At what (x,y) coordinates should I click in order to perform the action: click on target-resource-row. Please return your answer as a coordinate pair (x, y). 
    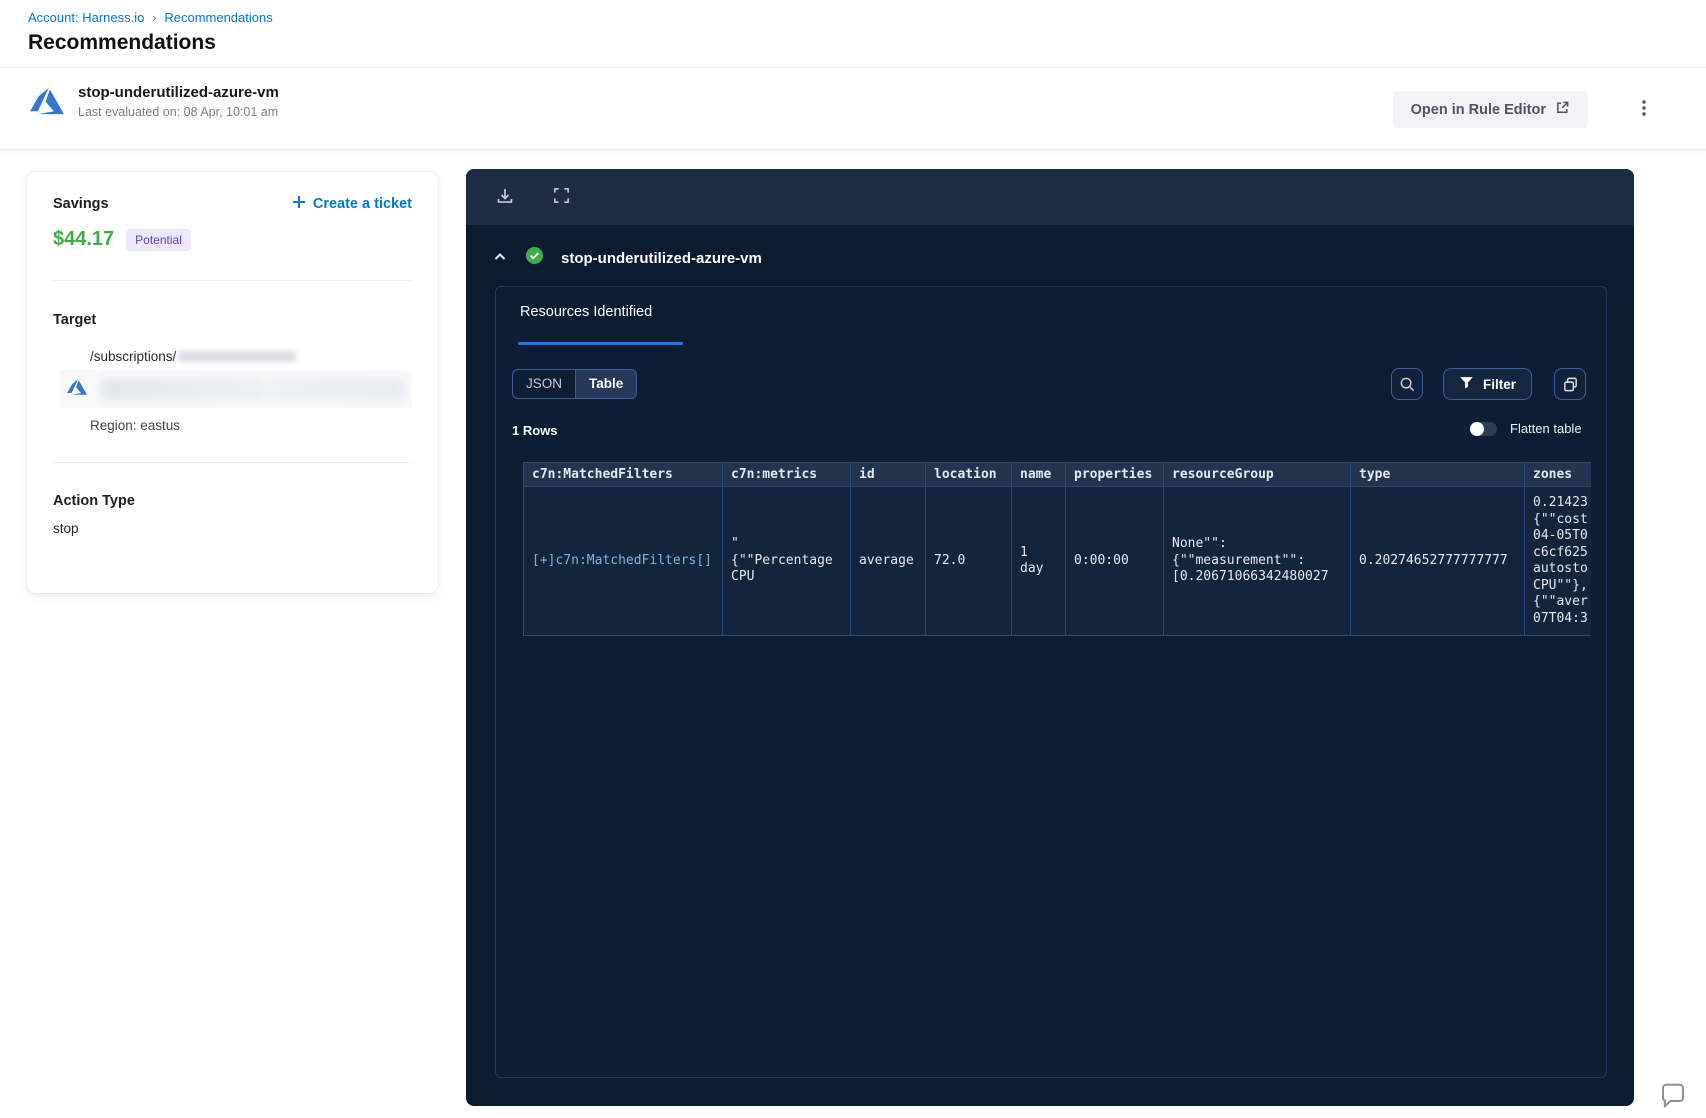
    Looking at the image, I should click on (235, 389).